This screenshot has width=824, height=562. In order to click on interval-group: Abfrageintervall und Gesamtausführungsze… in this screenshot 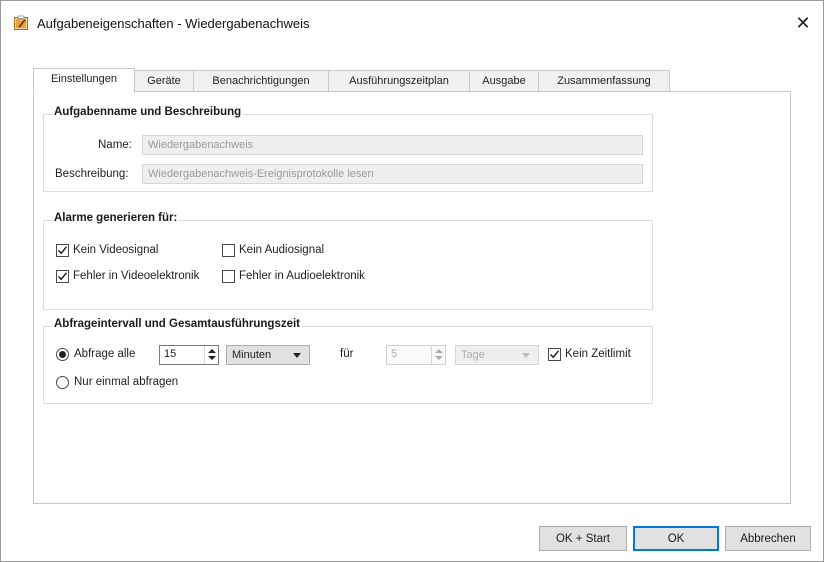, I will do `click(348, 361)`.